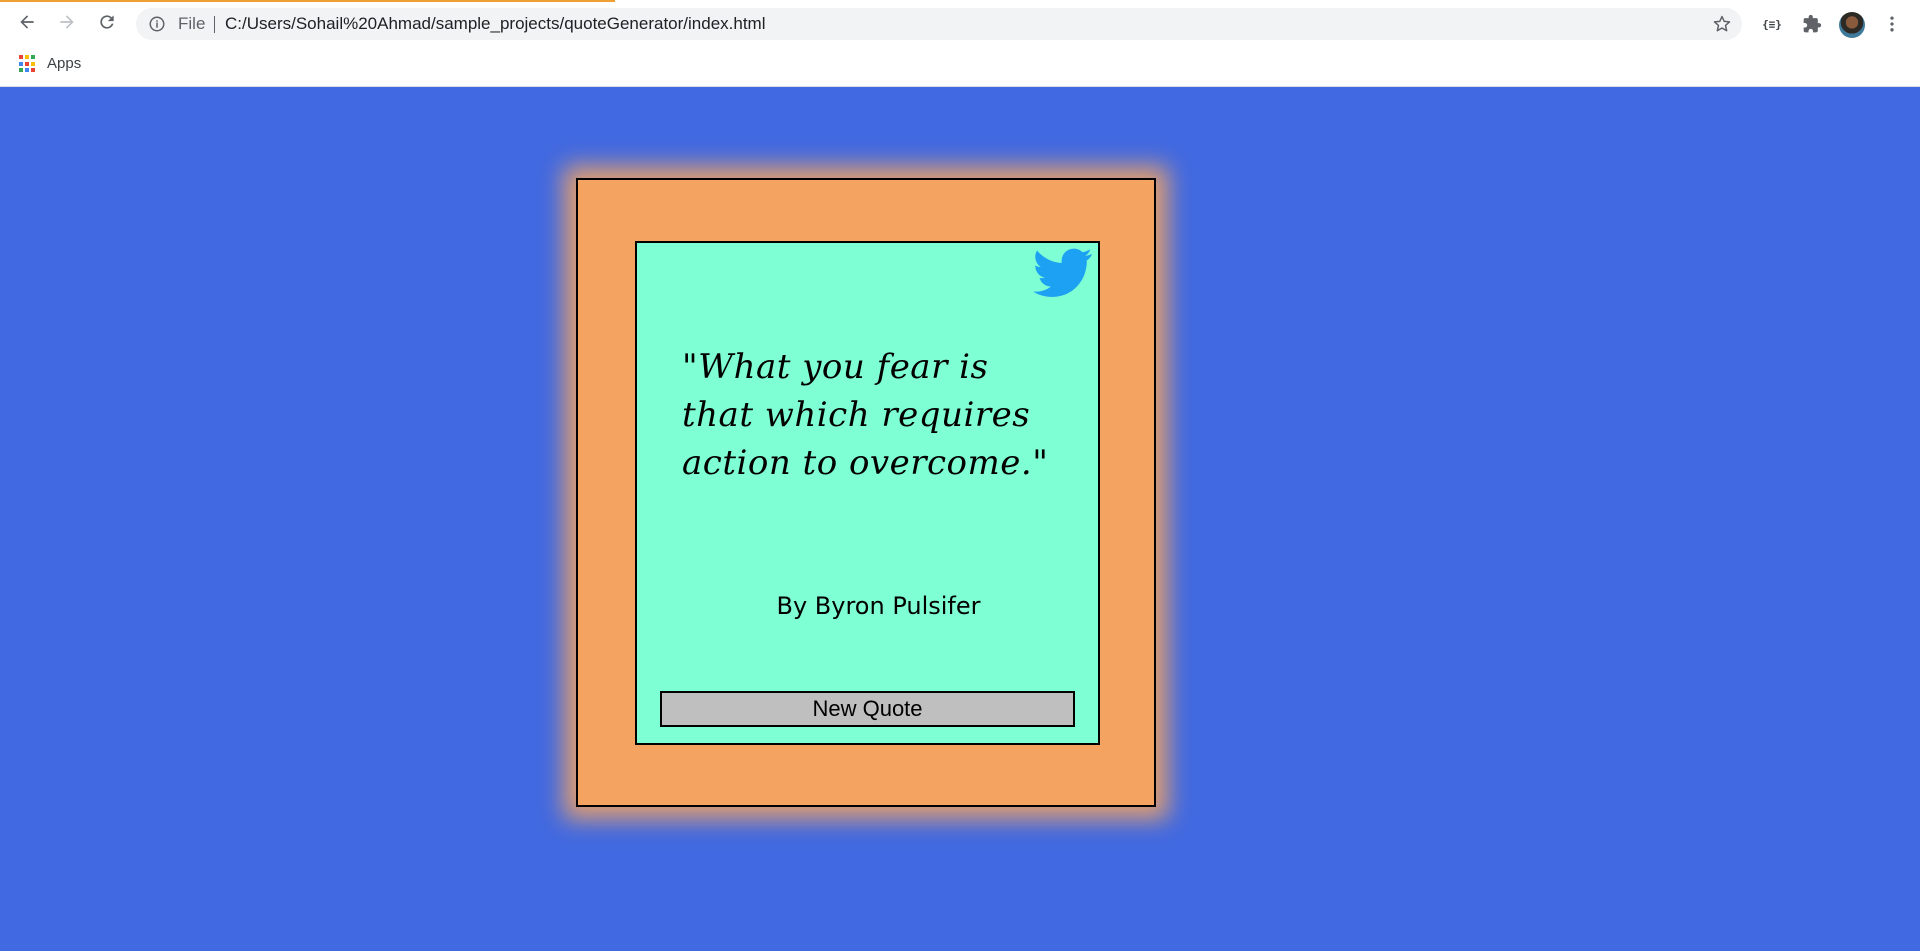  Describe the element at coordinates (192, 23) in the screenshot. I see `url-scheme-label: File` at that location.